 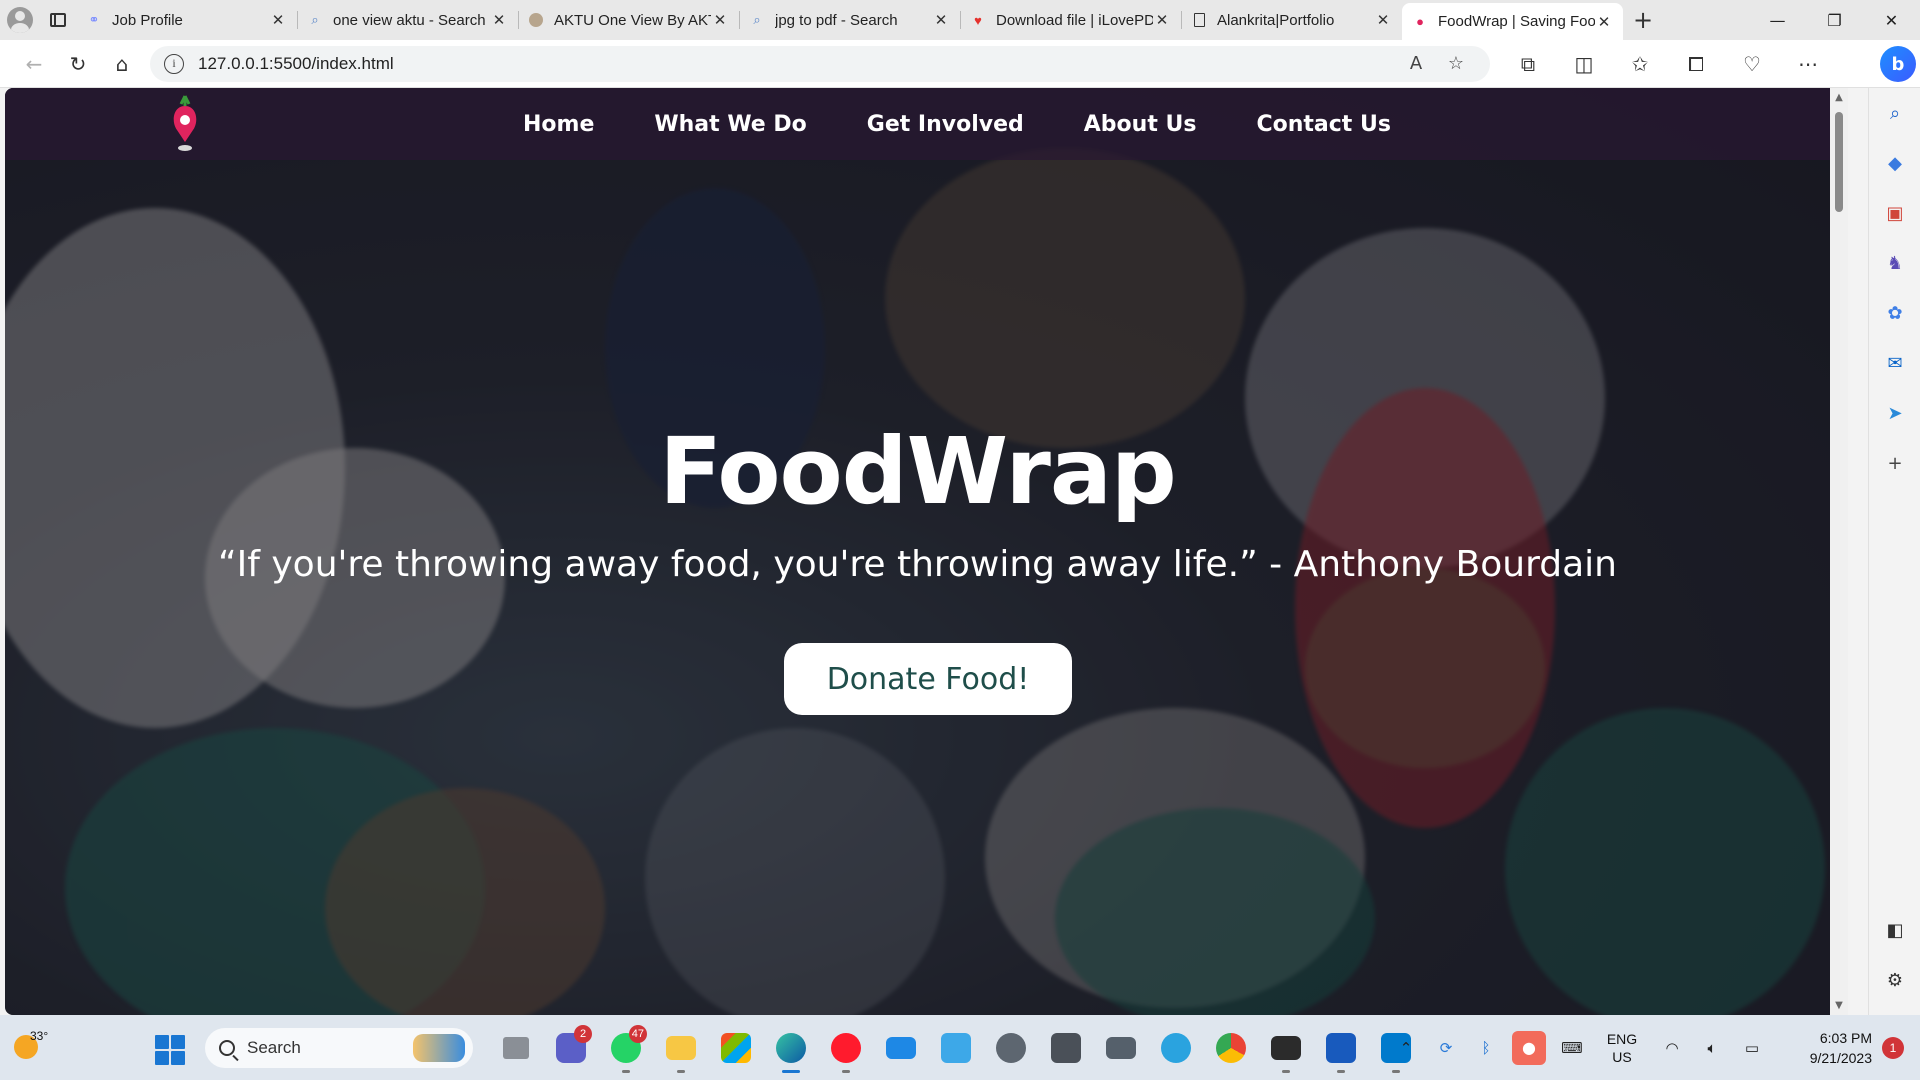 What do you see at coordinates (1446, 1048) in the screenshot?
I see `sync-icon: ⟳` at bounding box center [1446, 1048].